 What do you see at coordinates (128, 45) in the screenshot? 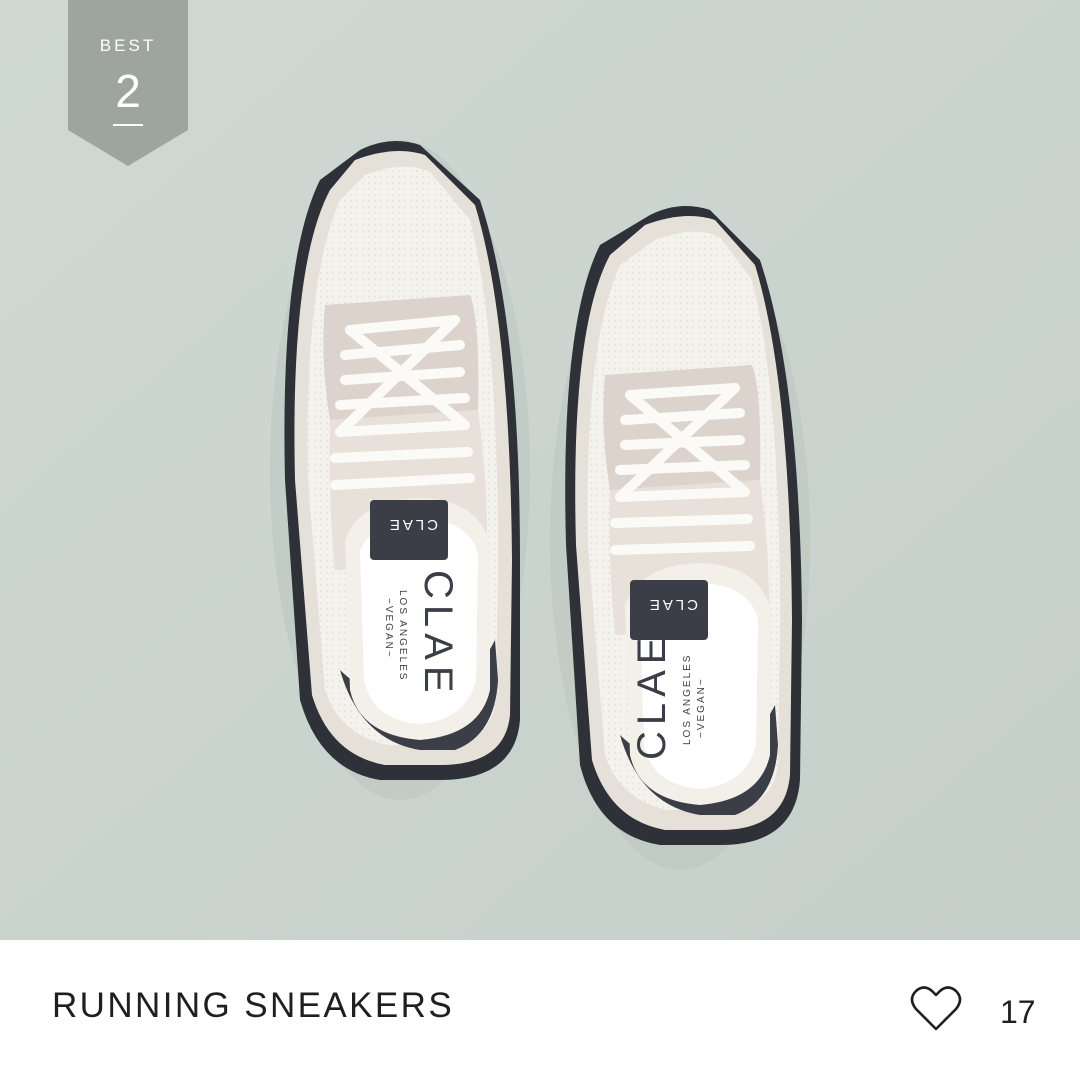
I see `badge-label: BEST` at bounding box center [128, 45].